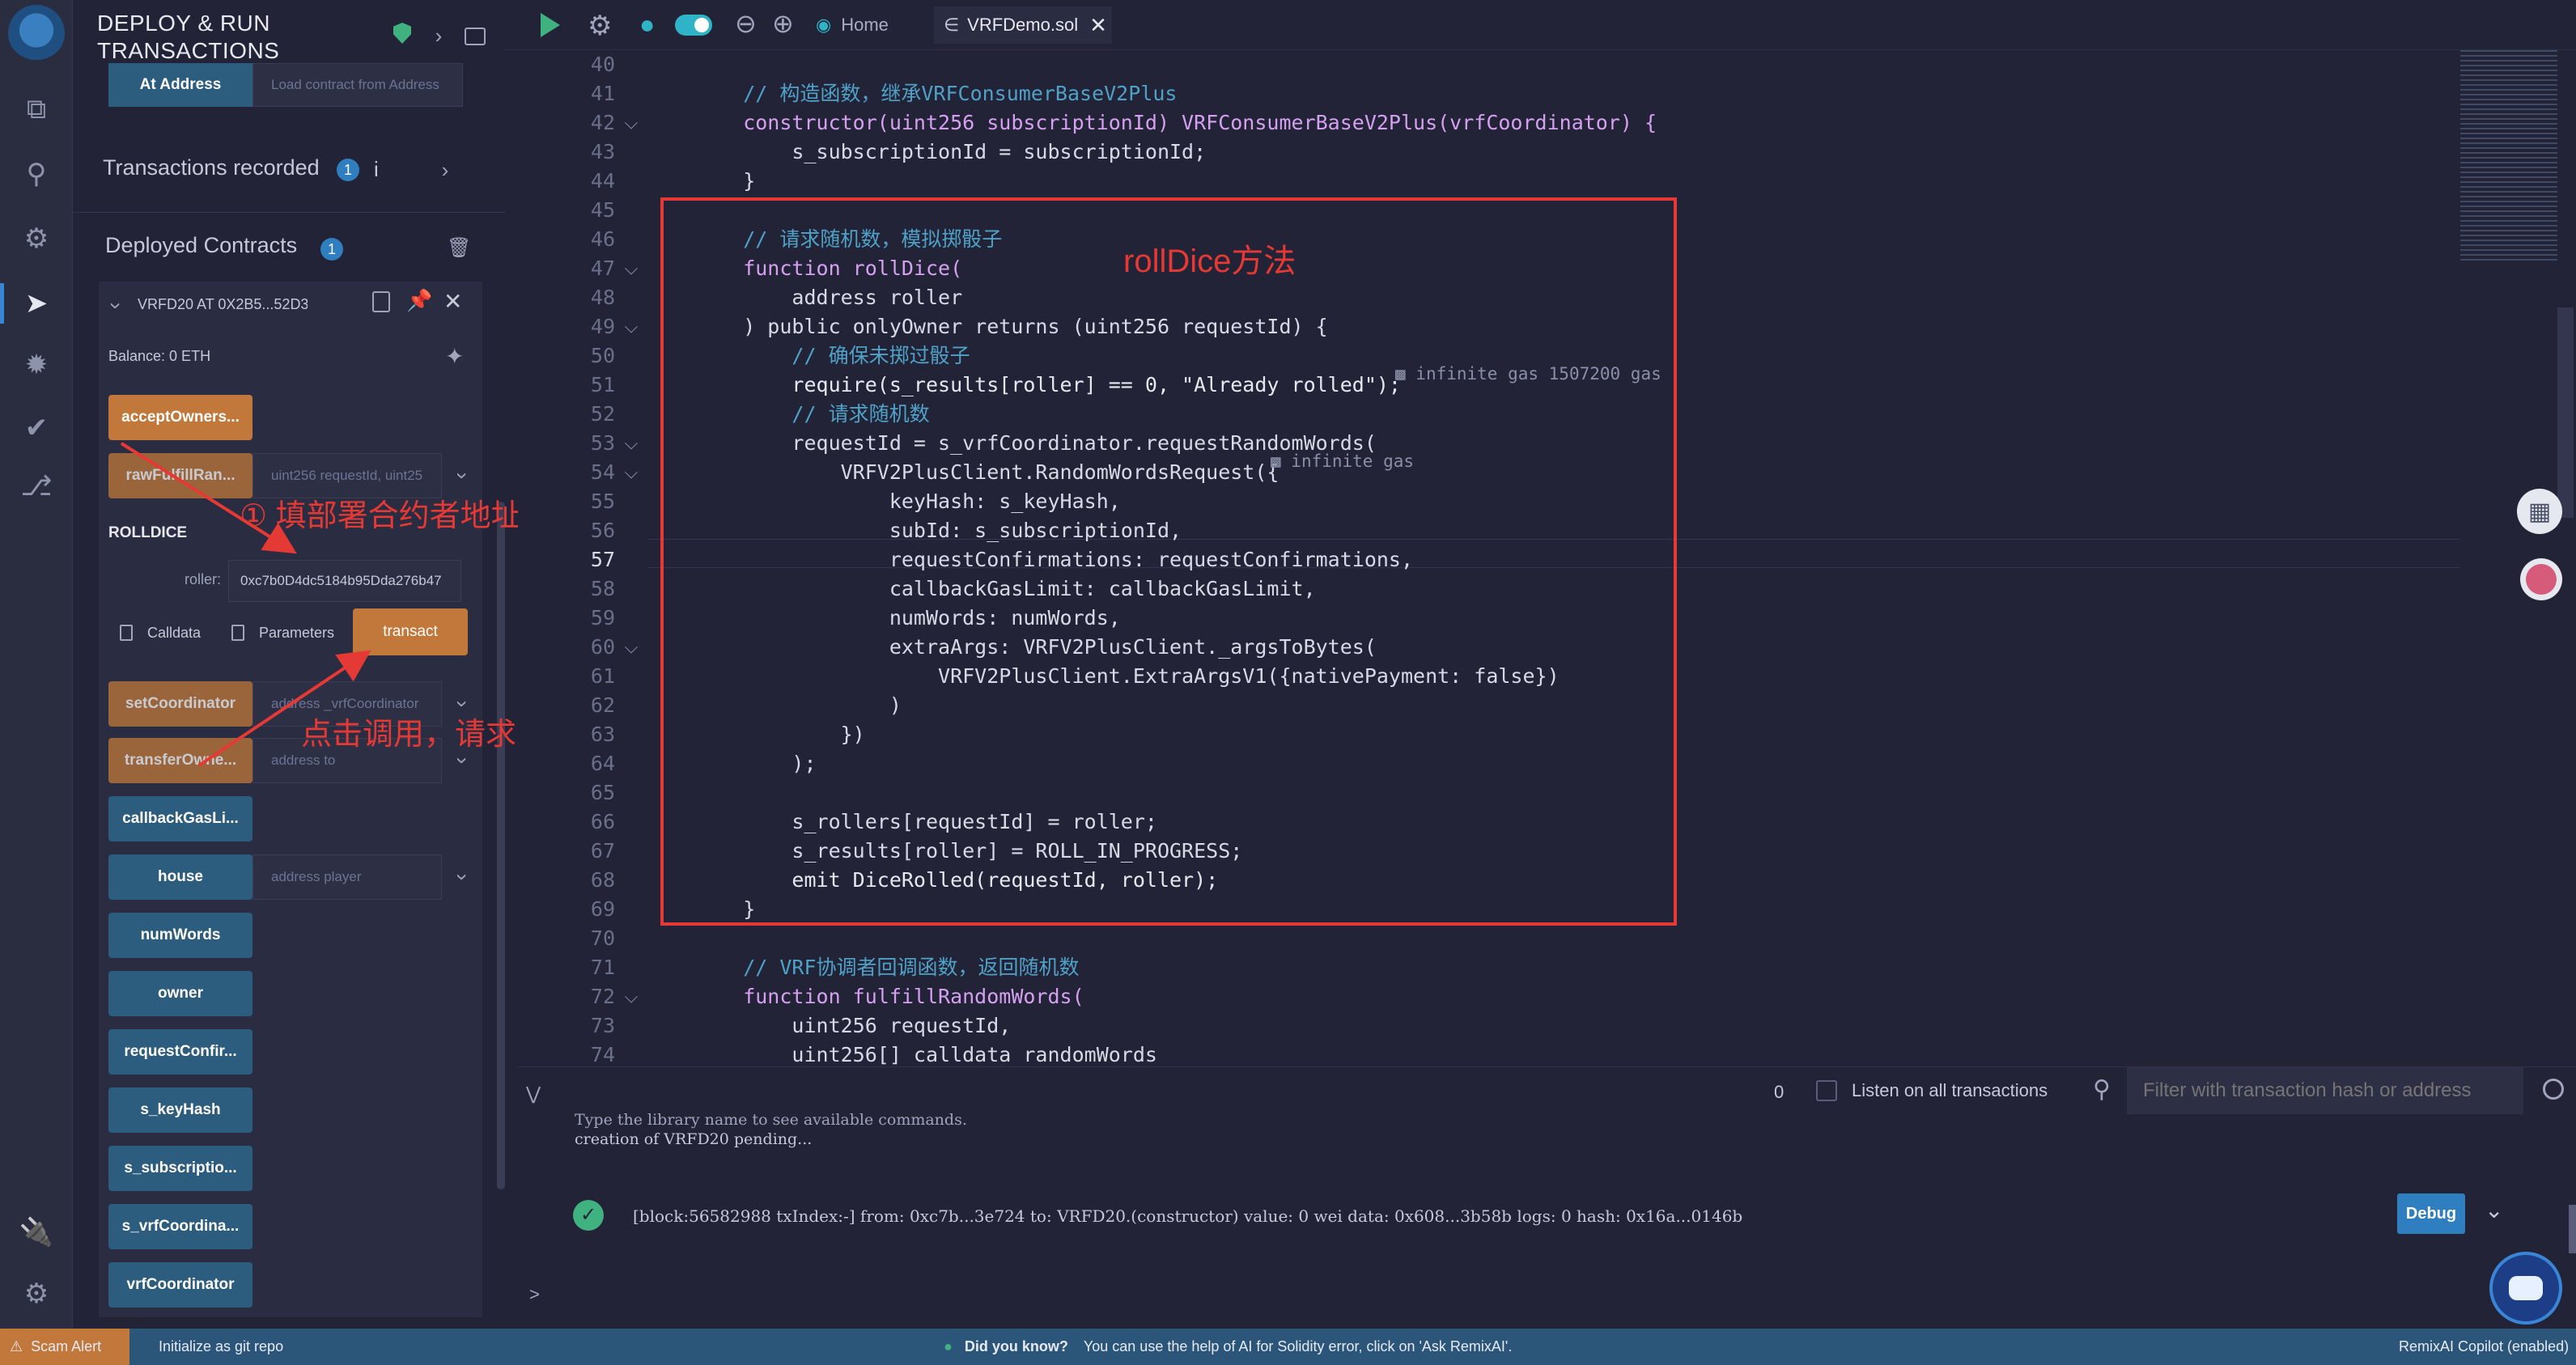  Describe the element at coordinates (783, 23) in the screenshot. I see `zoom-in-icon: ⊕` at that location.